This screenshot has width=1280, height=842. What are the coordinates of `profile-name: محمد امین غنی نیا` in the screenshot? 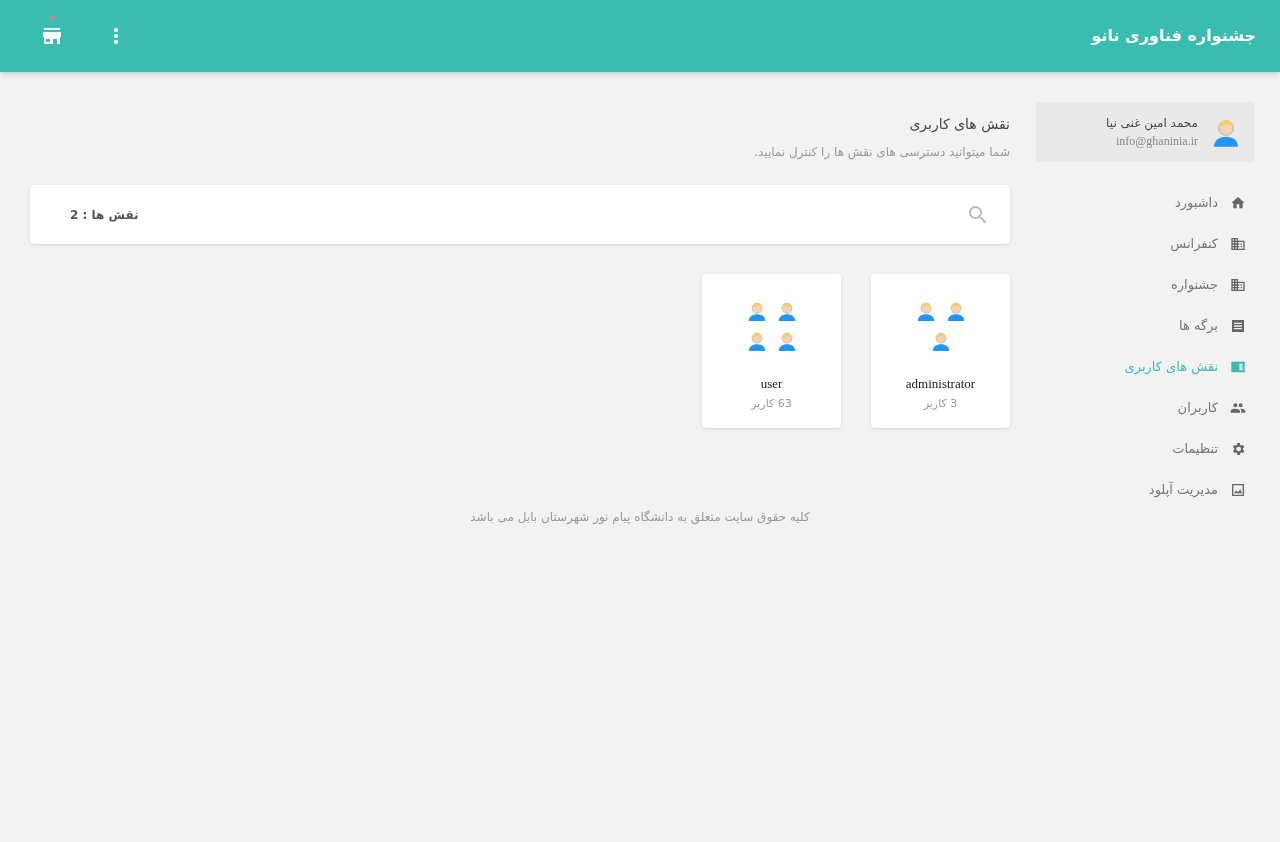 It's located at (1152, 123).